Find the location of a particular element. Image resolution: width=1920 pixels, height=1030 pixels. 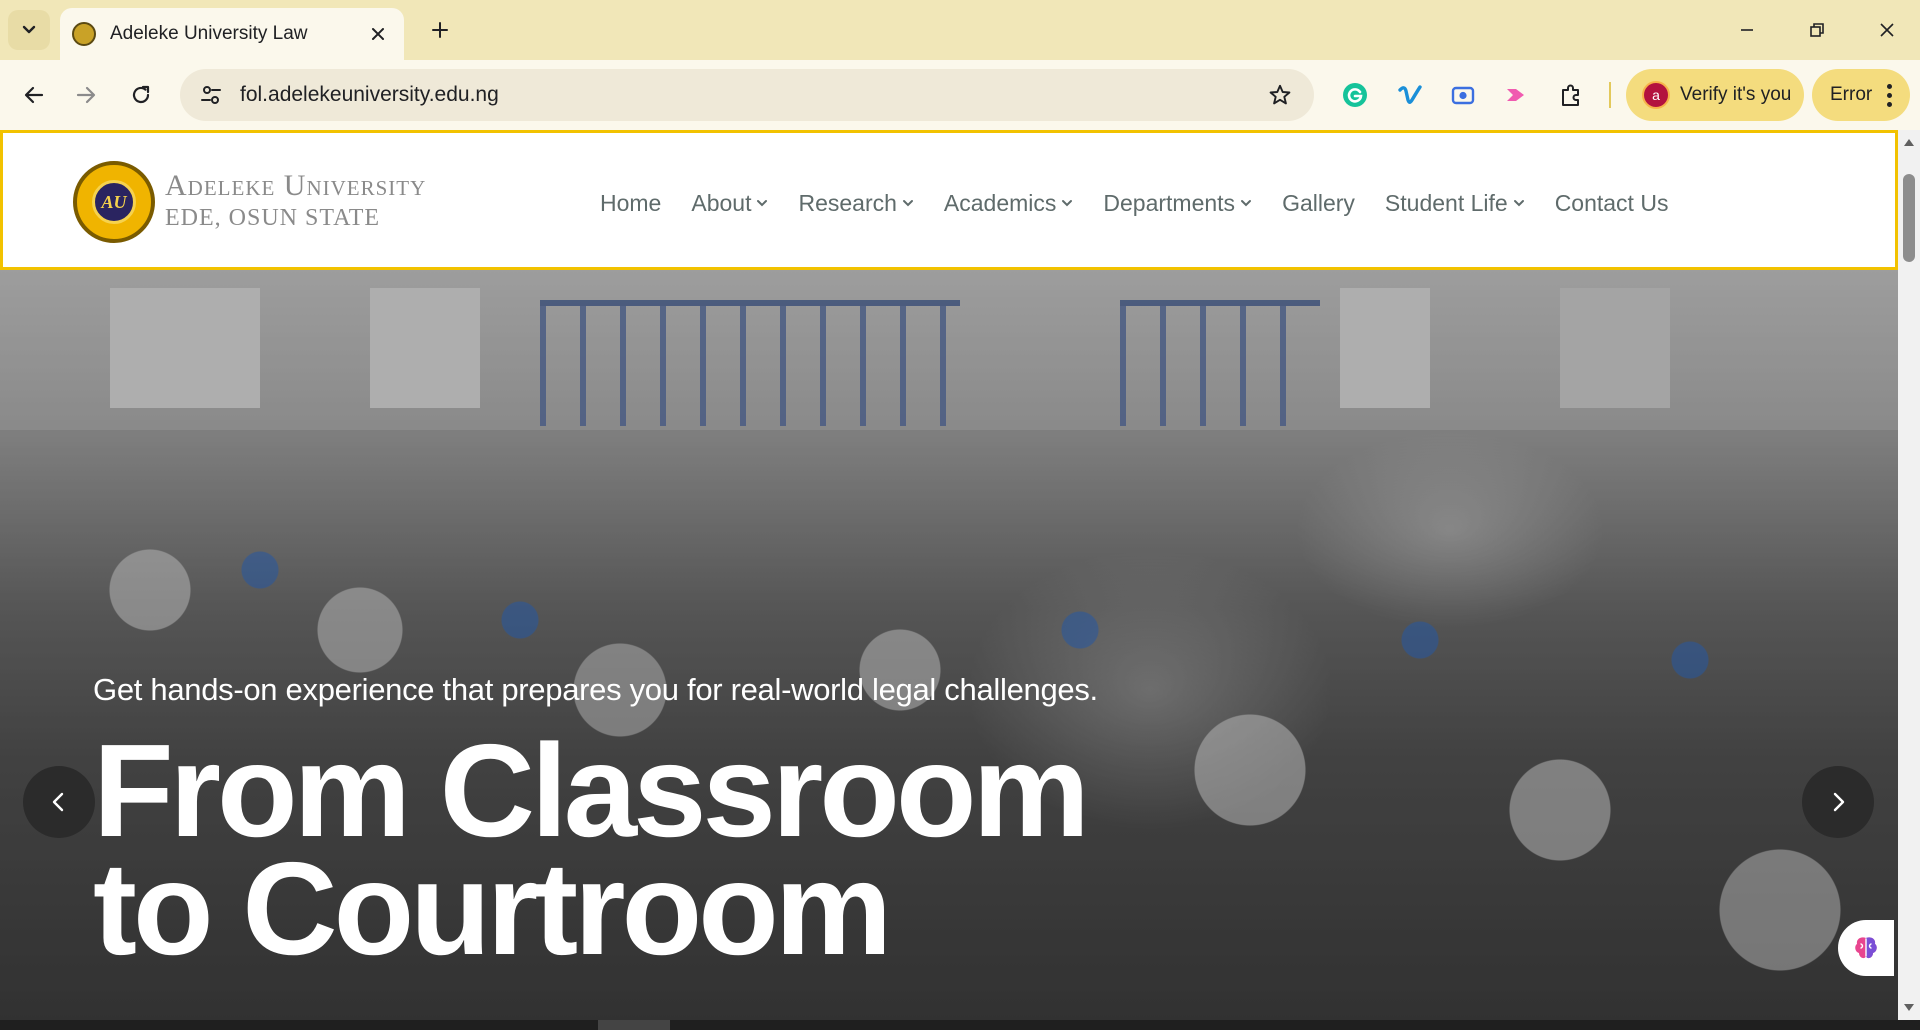

arrow-right-icon is located at coordinates (86, 95).